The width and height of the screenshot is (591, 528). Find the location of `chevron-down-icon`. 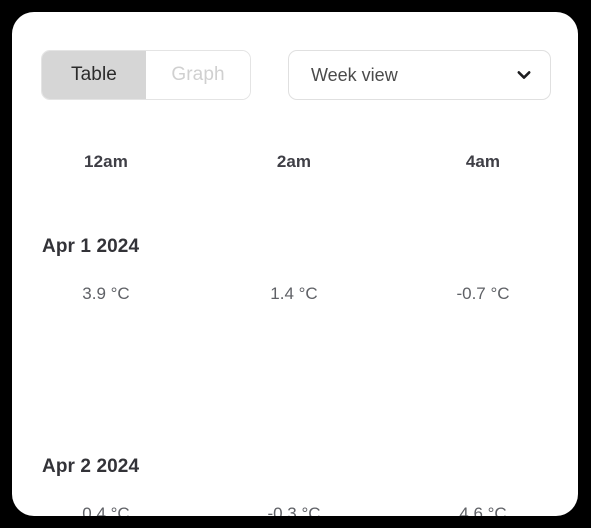

chevron-down-icon is located at coordinates (524, 75).